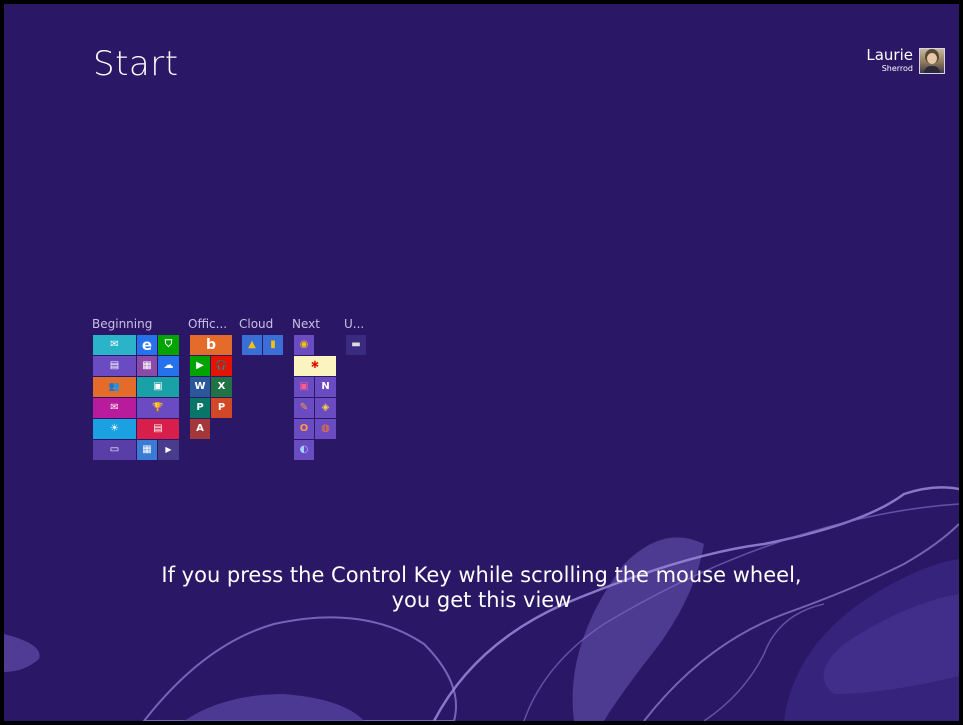 The height and width of the screenshot is (725, 963). What do you see at coordinates (889, 55) in the screenshot?
I see `user-first-name: Laurie` at bounding box center [889, 55].